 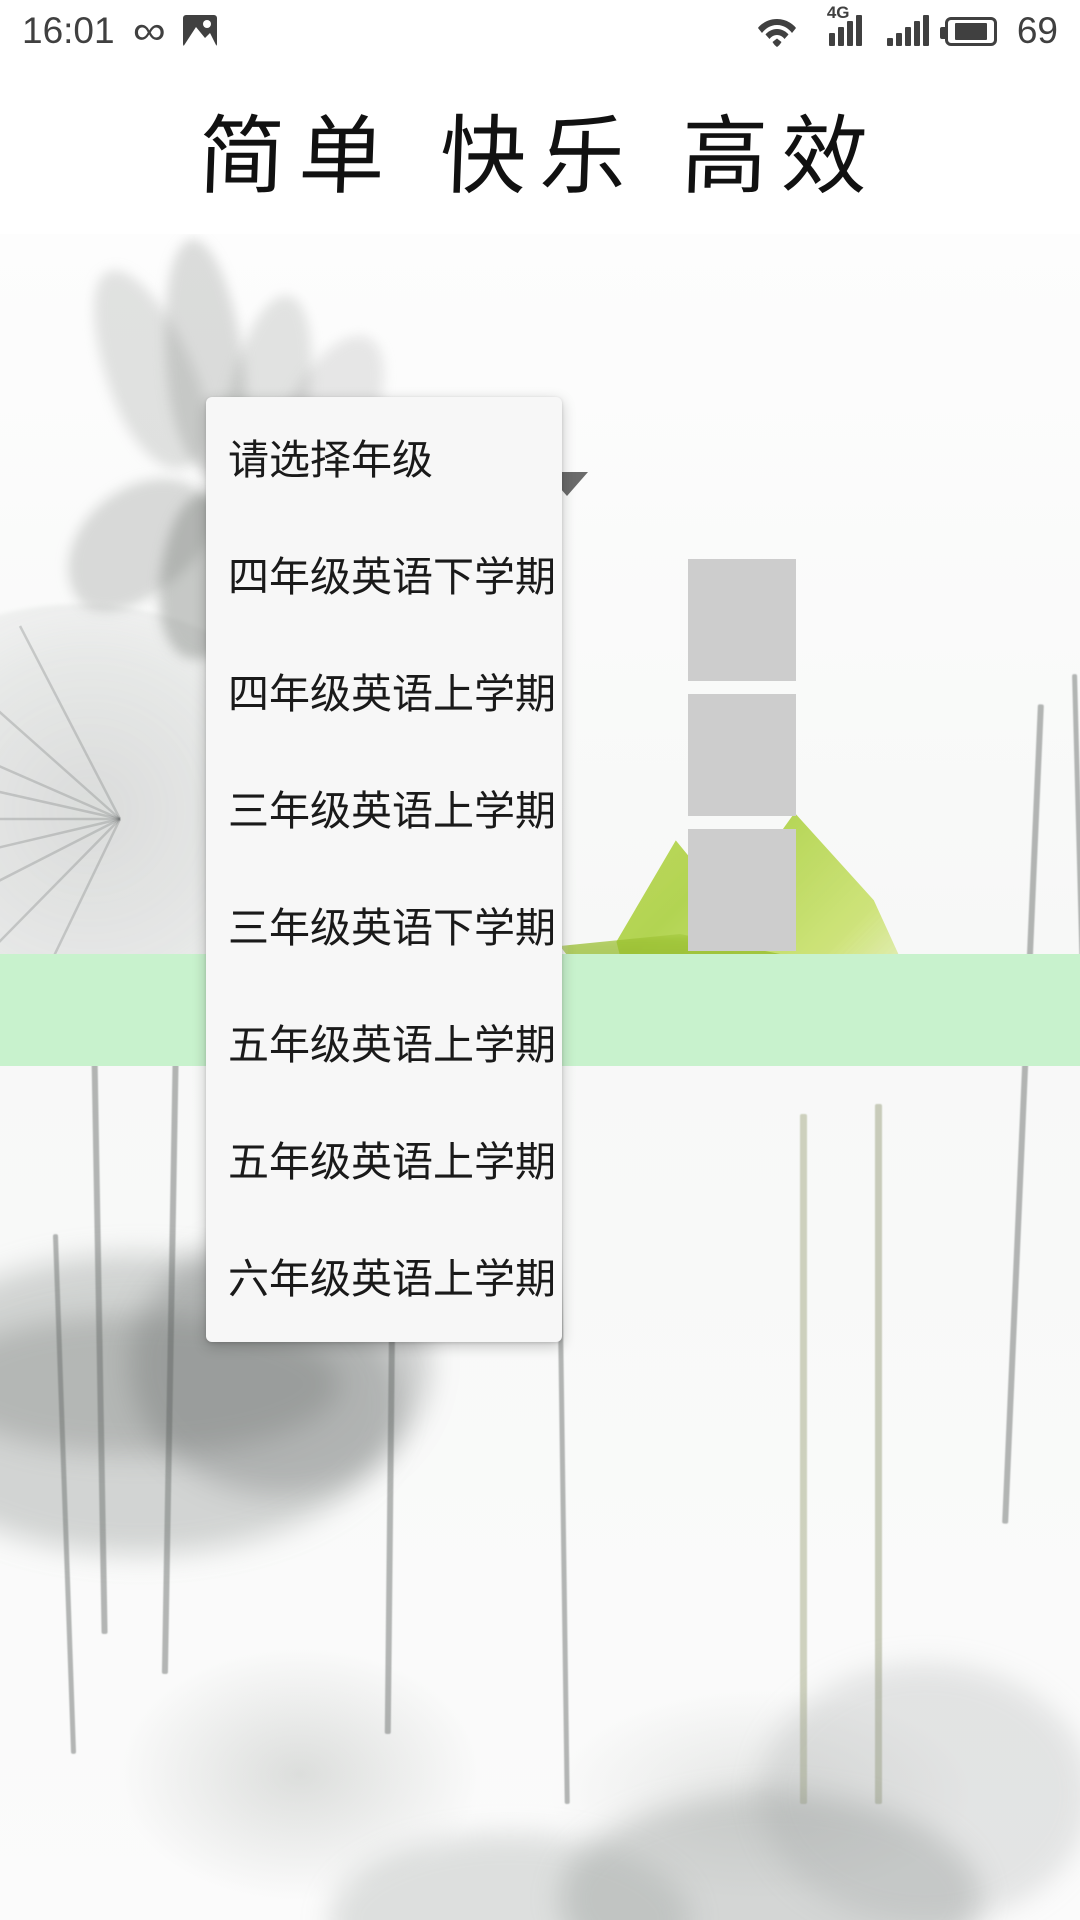 What do you see at coordinates (384, 455) in the screenshot?
I see `dropdown-item: 请选择年级` at bounding box center [384, 455].